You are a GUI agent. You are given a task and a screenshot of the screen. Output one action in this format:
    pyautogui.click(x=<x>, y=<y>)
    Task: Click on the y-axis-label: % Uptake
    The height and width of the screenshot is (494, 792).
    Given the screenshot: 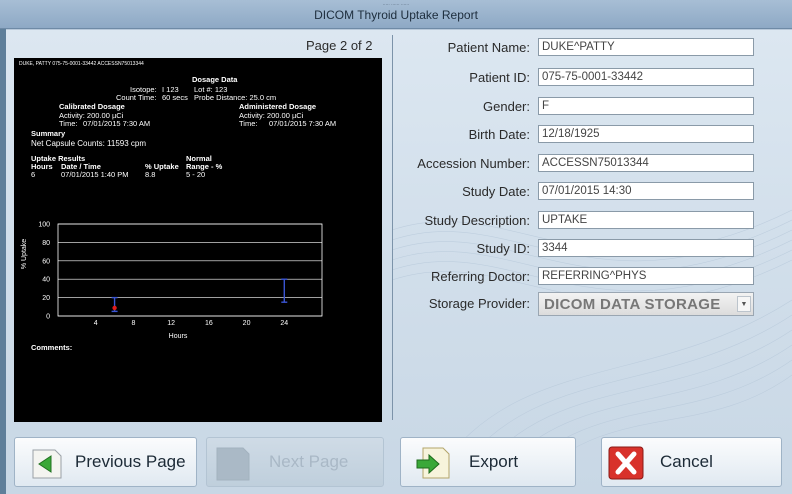 What is the action you would take?
    pyautogui.click(x=24, y=254)
    